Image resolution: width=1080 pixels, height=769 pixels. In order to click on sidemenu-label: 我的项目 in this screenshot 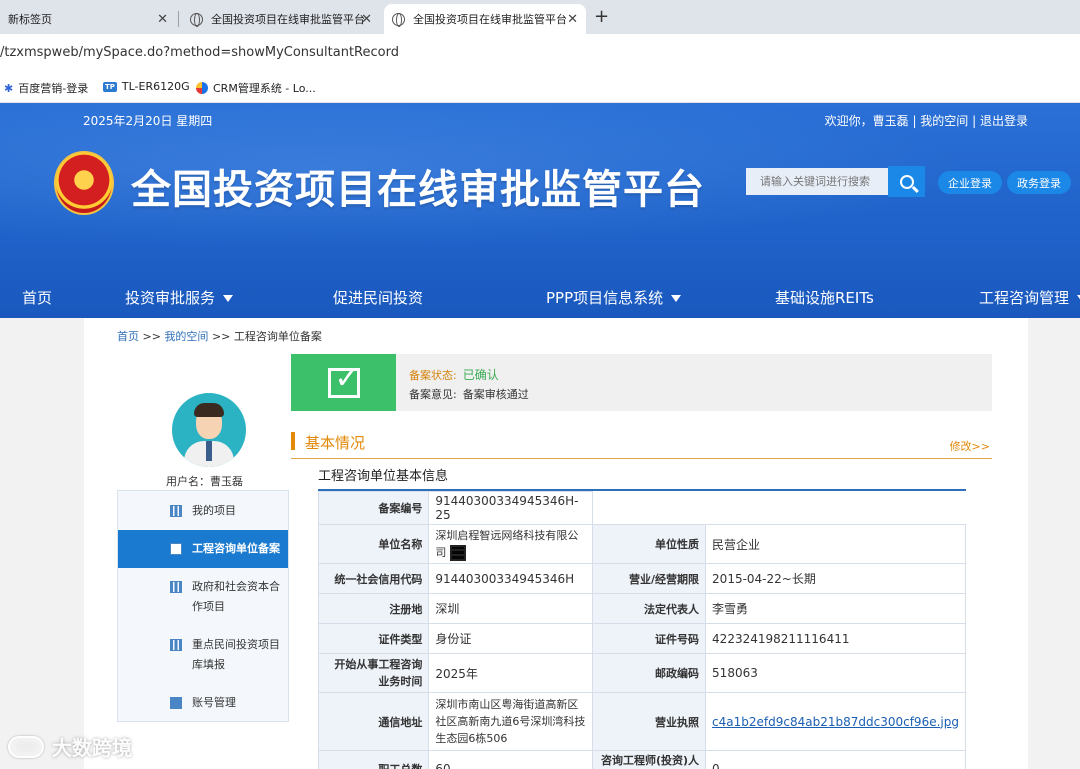, I will do `click(214, 510)`.